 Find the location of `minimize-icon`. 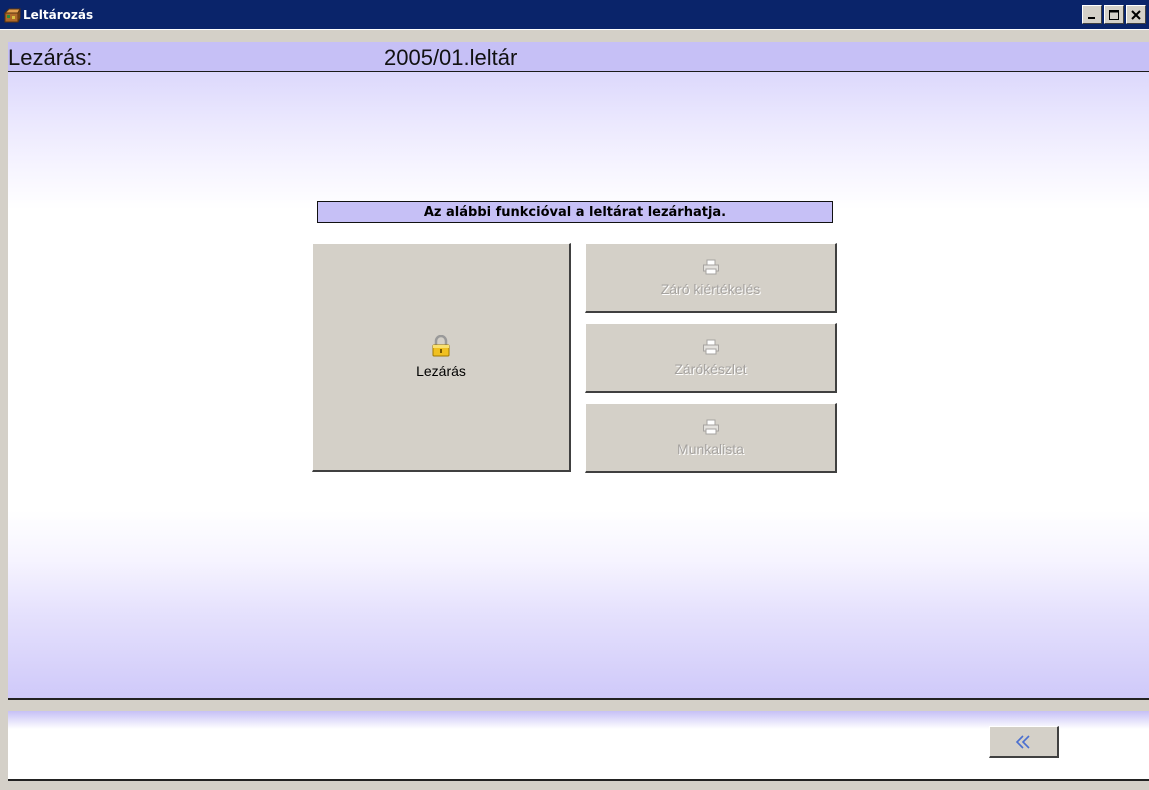

minimize-icon is located at coordinates (1091, 17).